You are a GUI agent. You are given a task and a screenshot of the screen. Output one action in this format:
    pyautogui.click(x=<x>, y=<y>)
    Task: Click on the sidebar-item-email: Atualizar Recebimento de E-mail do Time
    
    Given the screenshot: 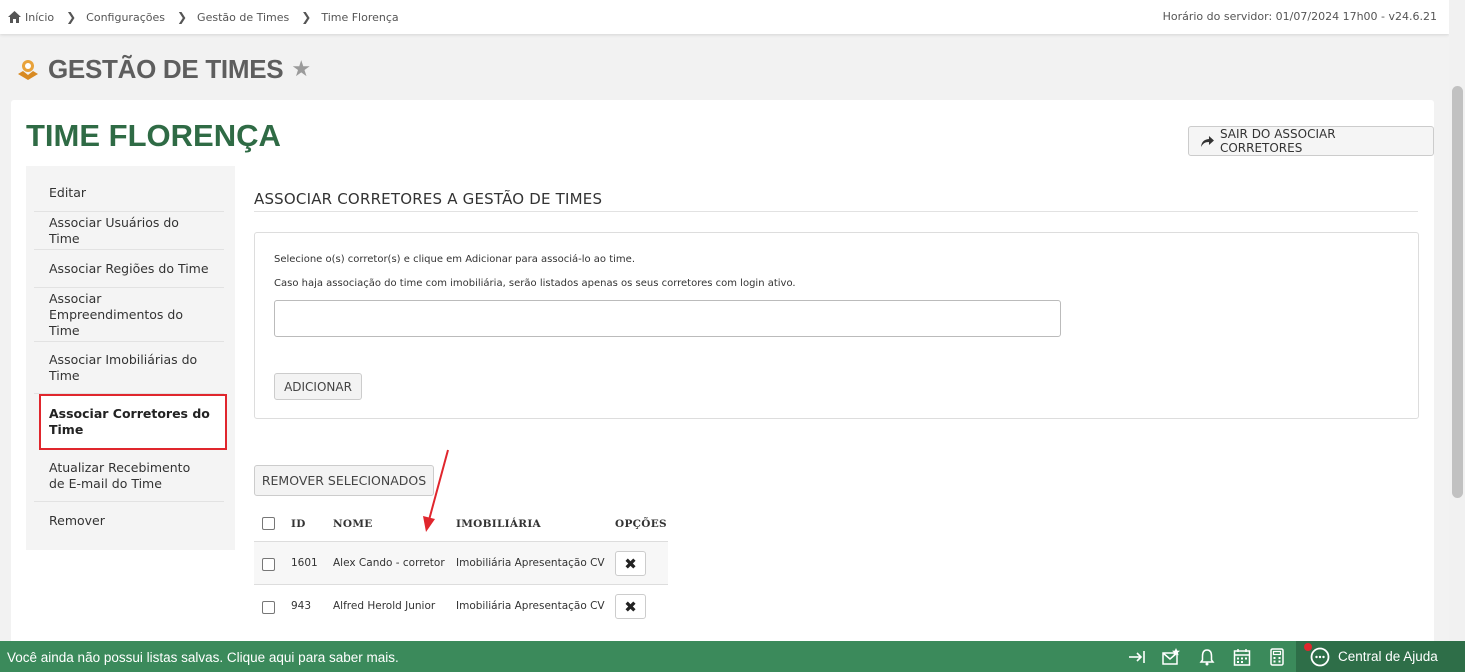 What is the action you would take?
    pyautogui.click(x=129, y=476)
    